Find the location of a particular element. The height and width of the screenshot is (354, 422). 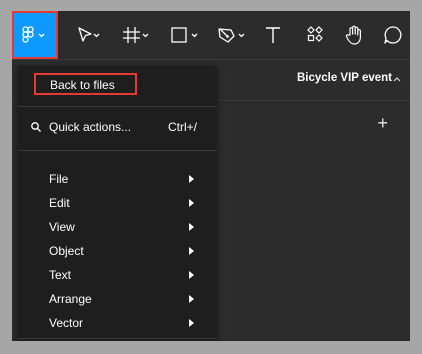

hand-tool-button is located at coordinates (354, 35).